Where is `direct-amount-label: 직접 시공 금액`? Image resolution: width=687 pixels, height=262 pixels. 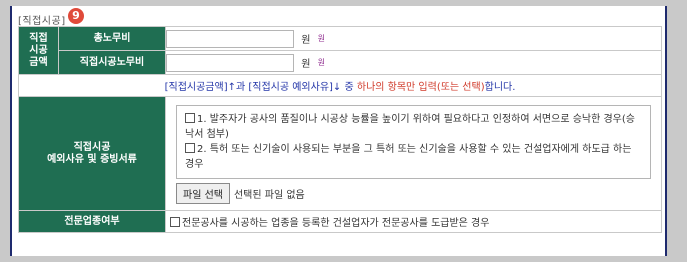
direct-amount-label: 직접 시공 금액 is located at coordinates (38, 50).